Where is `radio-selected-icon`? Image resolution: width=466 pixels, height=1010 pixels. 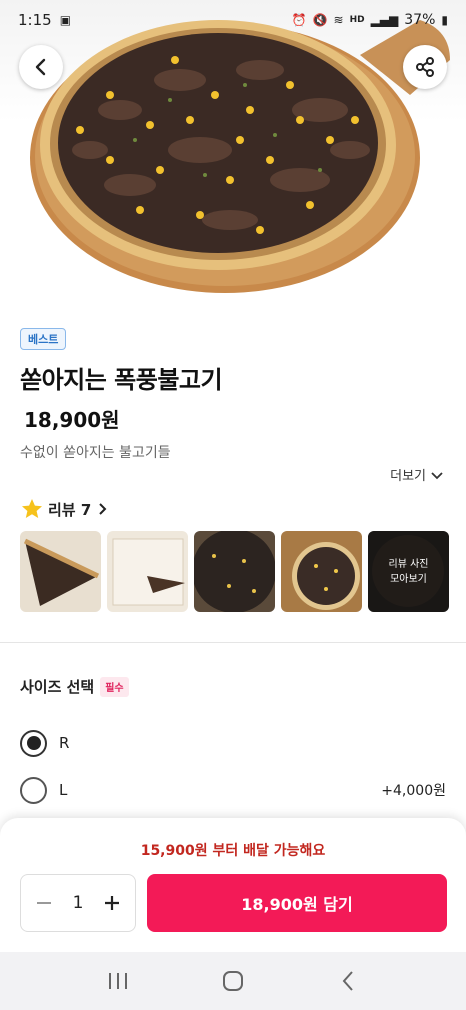
radio-selected-icon is located at coordinates (33, 743).